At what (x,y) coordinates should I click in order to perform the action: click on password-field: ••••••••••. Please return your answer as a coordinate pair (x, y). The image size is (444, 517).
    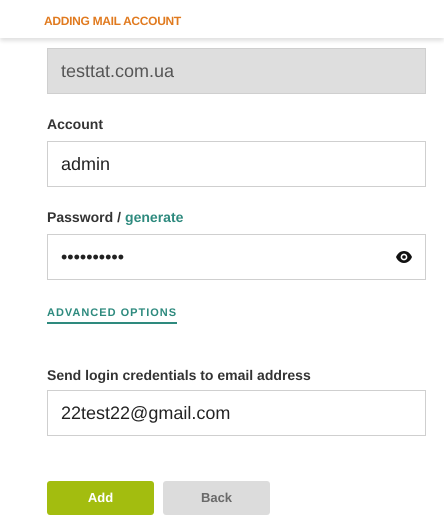
    Looking at the image, I should click on (236, 257).